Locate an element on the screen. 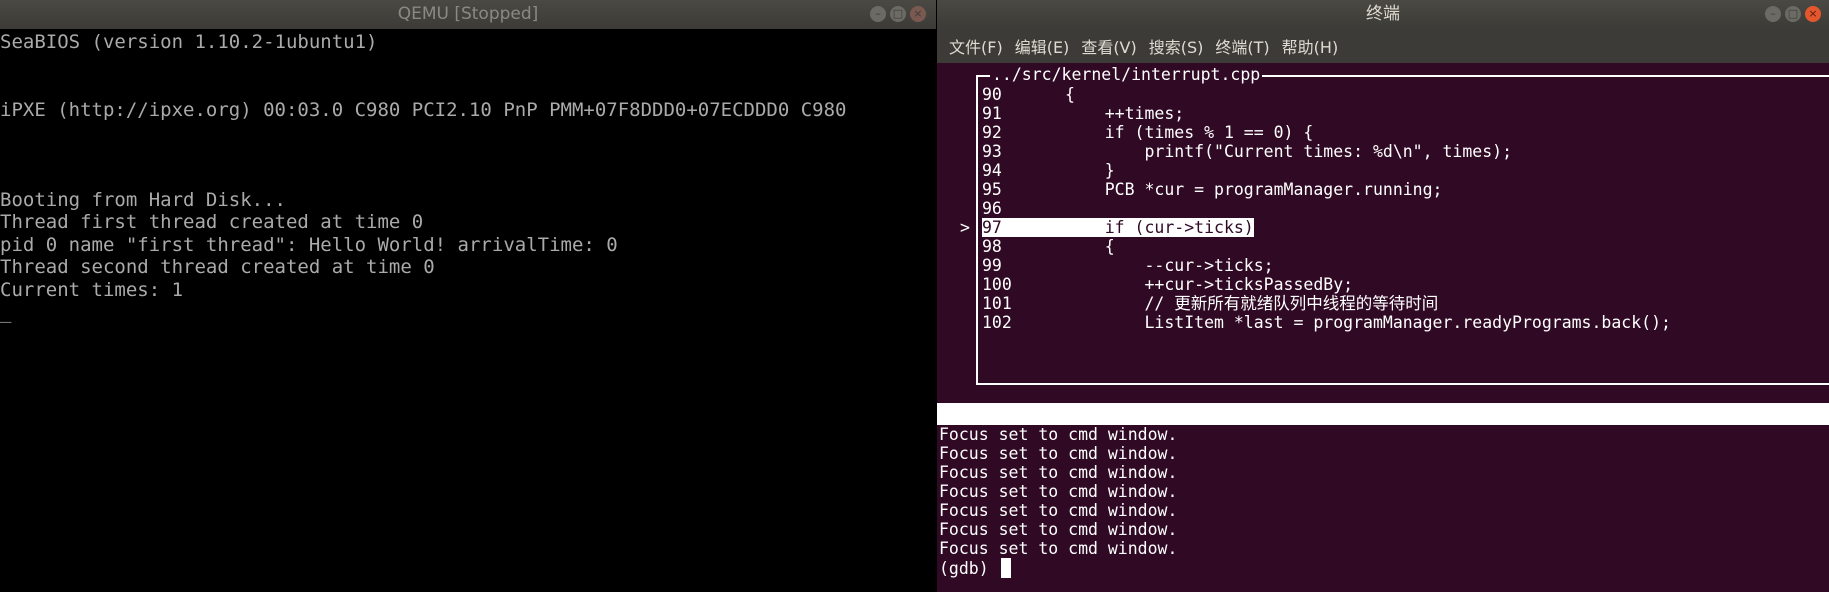 This screenshot has height=592, width=1829. qemu-window-title: QEMU [Stopped] is located at coordinates (468, 14).